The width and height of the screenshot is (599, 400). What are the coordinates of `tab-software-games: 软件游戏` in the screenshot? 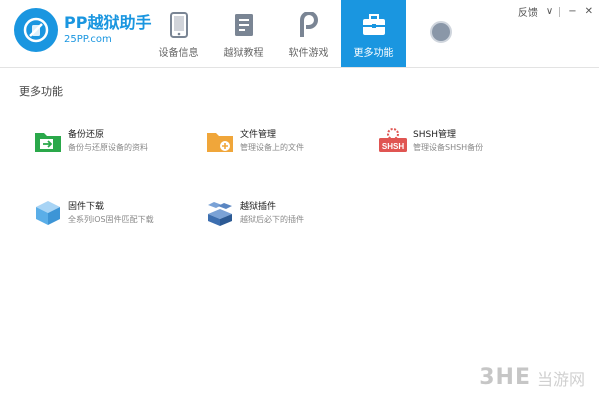 It's located at (308, 33).